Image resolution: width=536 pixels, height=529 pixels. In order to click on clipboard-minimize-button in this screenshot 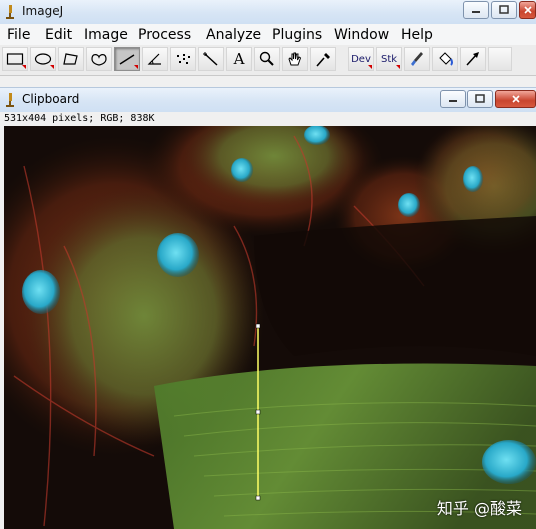, I will do `click(453, 99)`.